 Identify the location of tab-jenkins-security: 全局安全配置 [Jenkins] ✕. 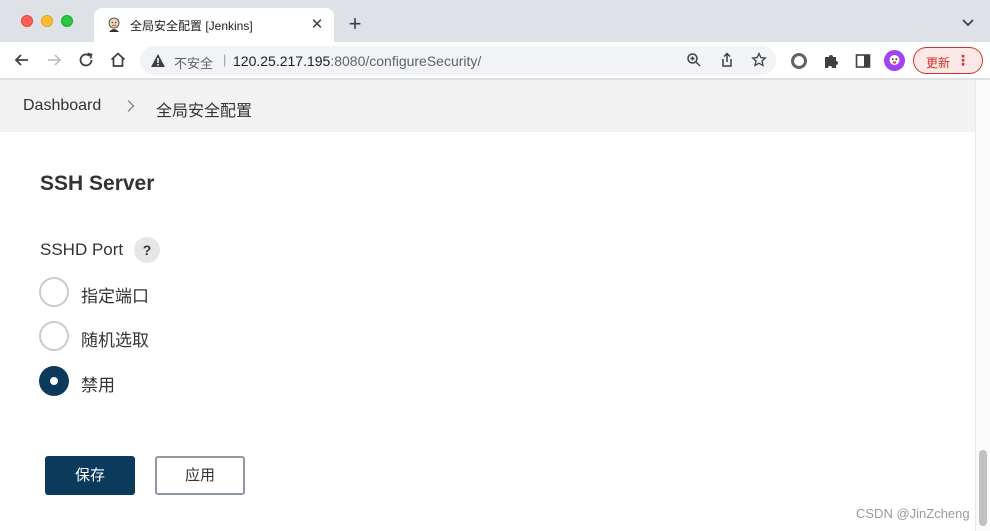
(214, 25).